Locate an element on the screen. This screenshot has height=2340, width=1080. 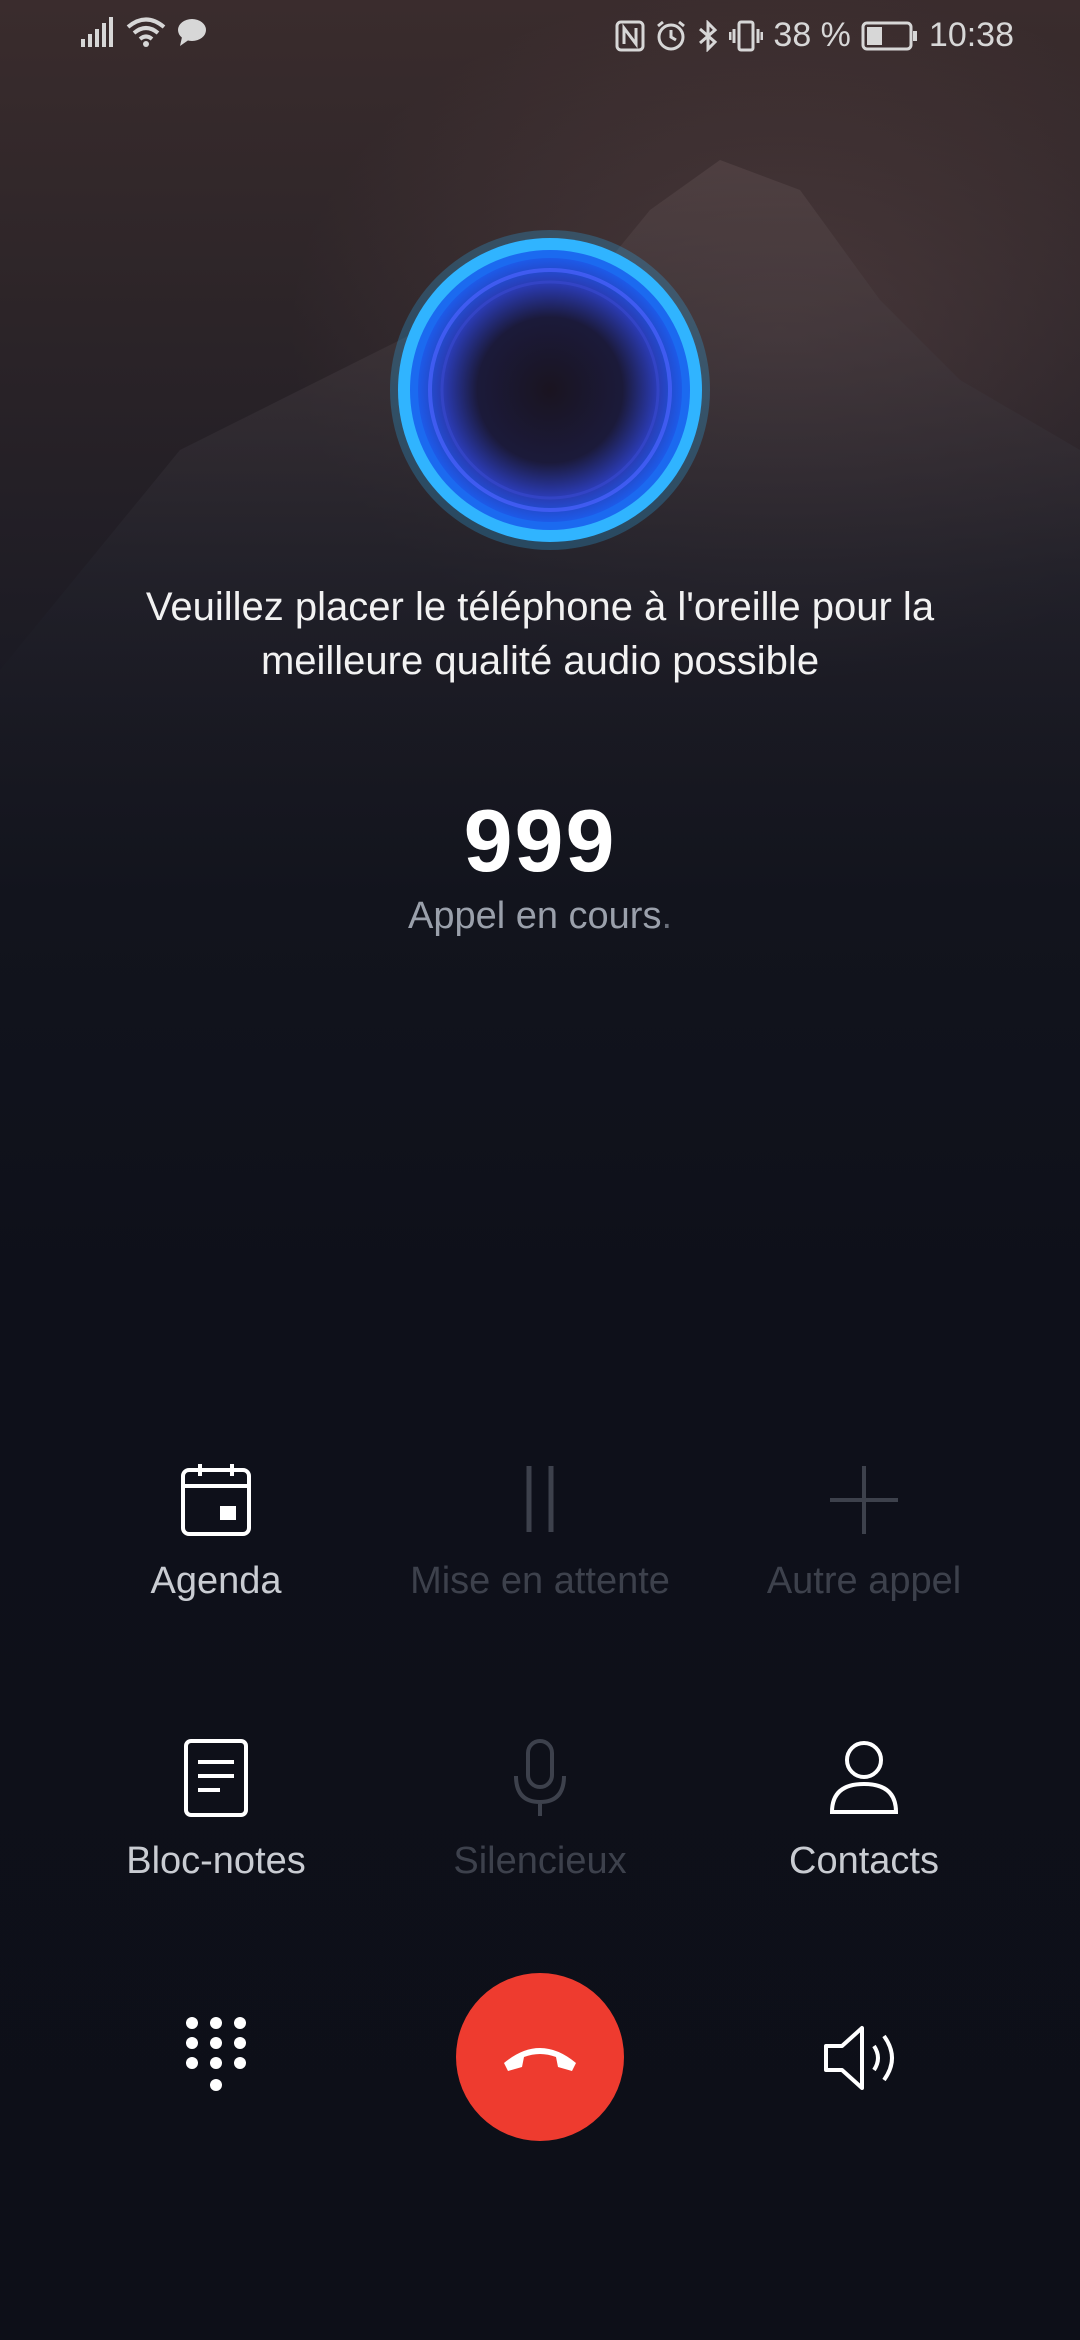
call-status: Appel en cours. is located at coordinates (540, 916).